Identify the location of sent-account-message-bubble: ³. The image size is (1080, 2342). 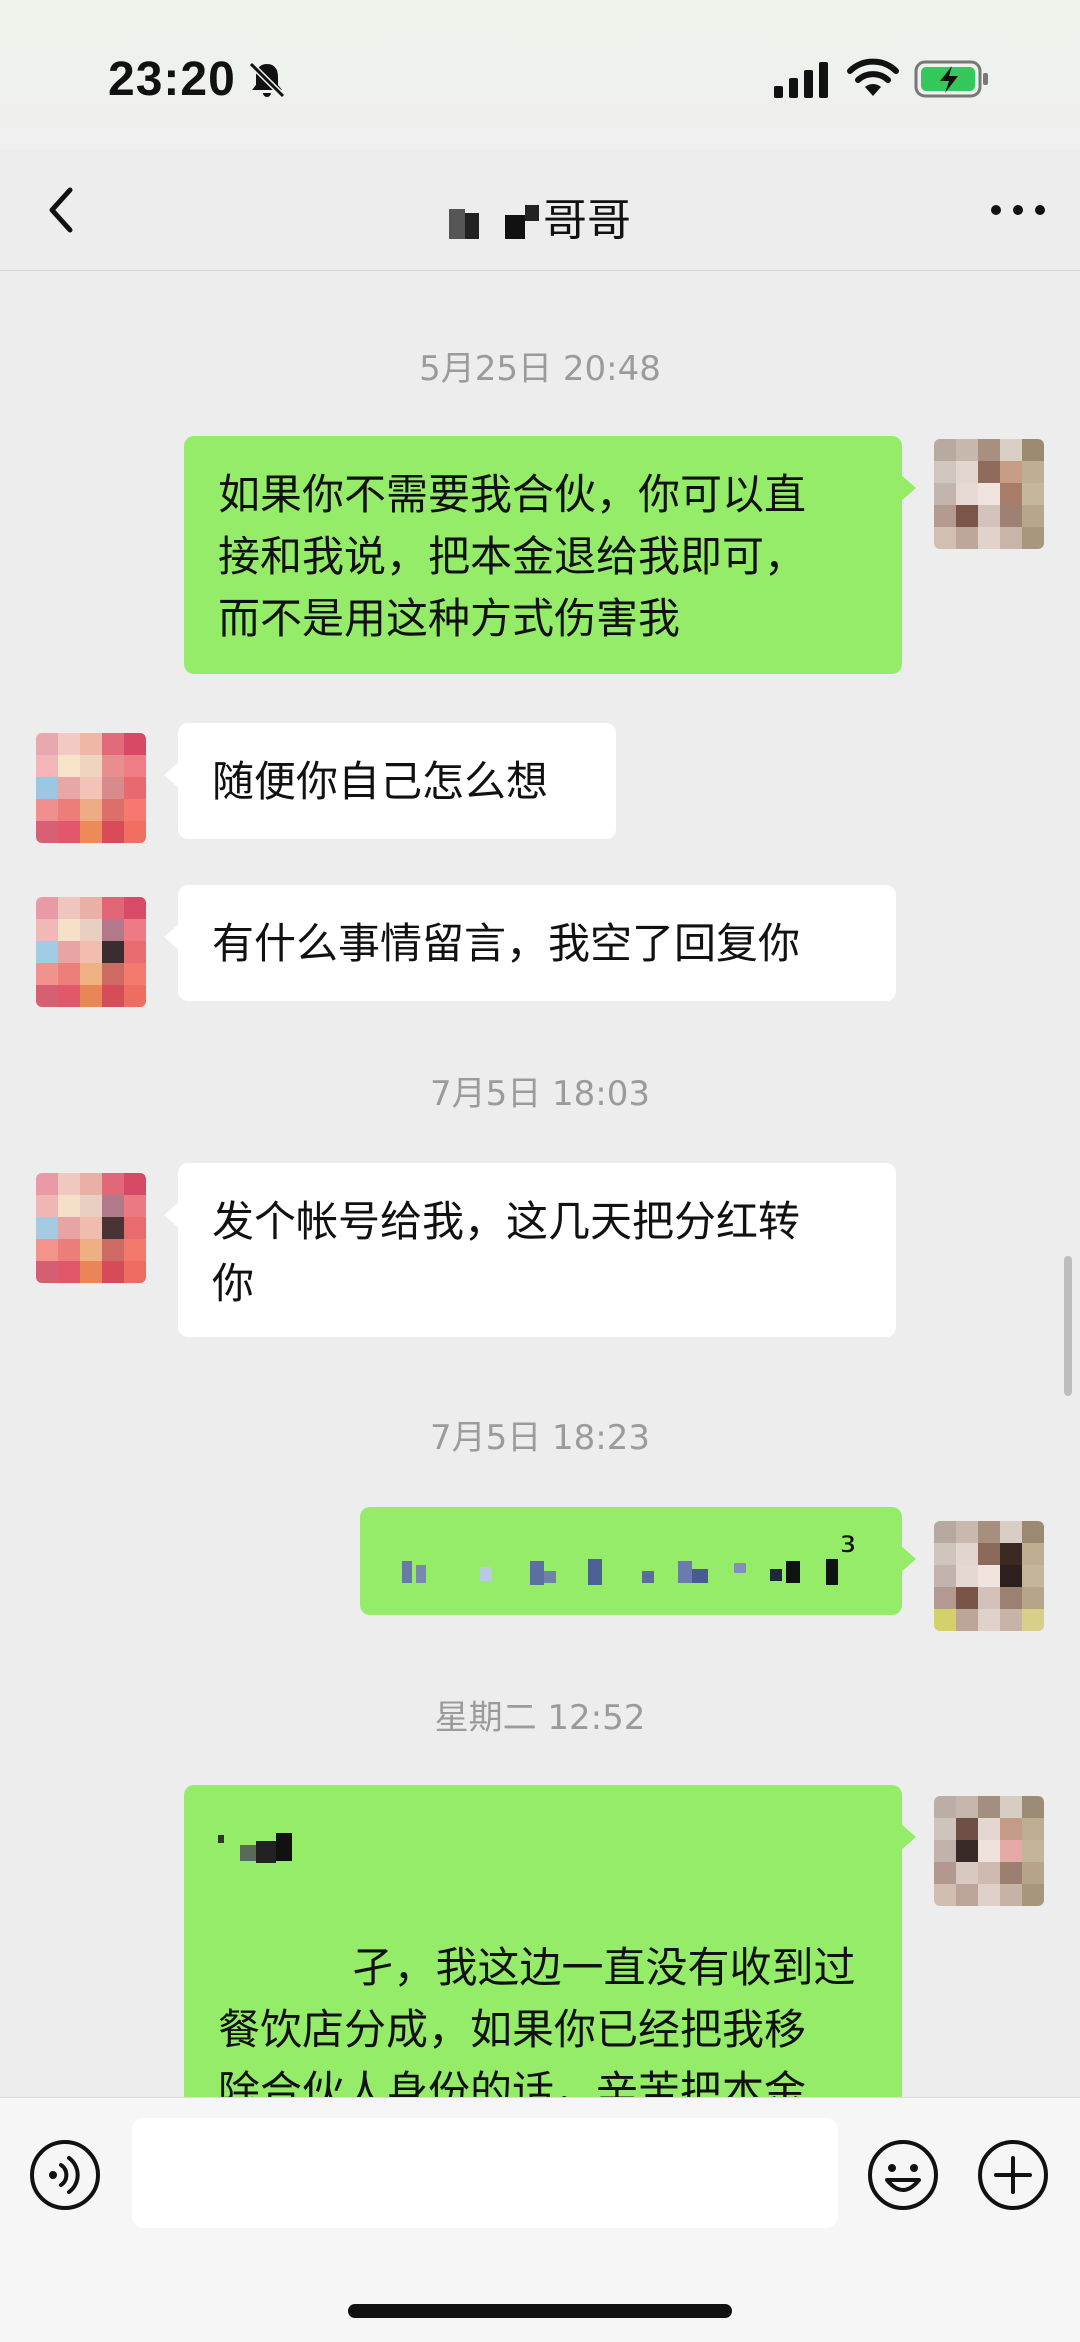
(638, 1561).